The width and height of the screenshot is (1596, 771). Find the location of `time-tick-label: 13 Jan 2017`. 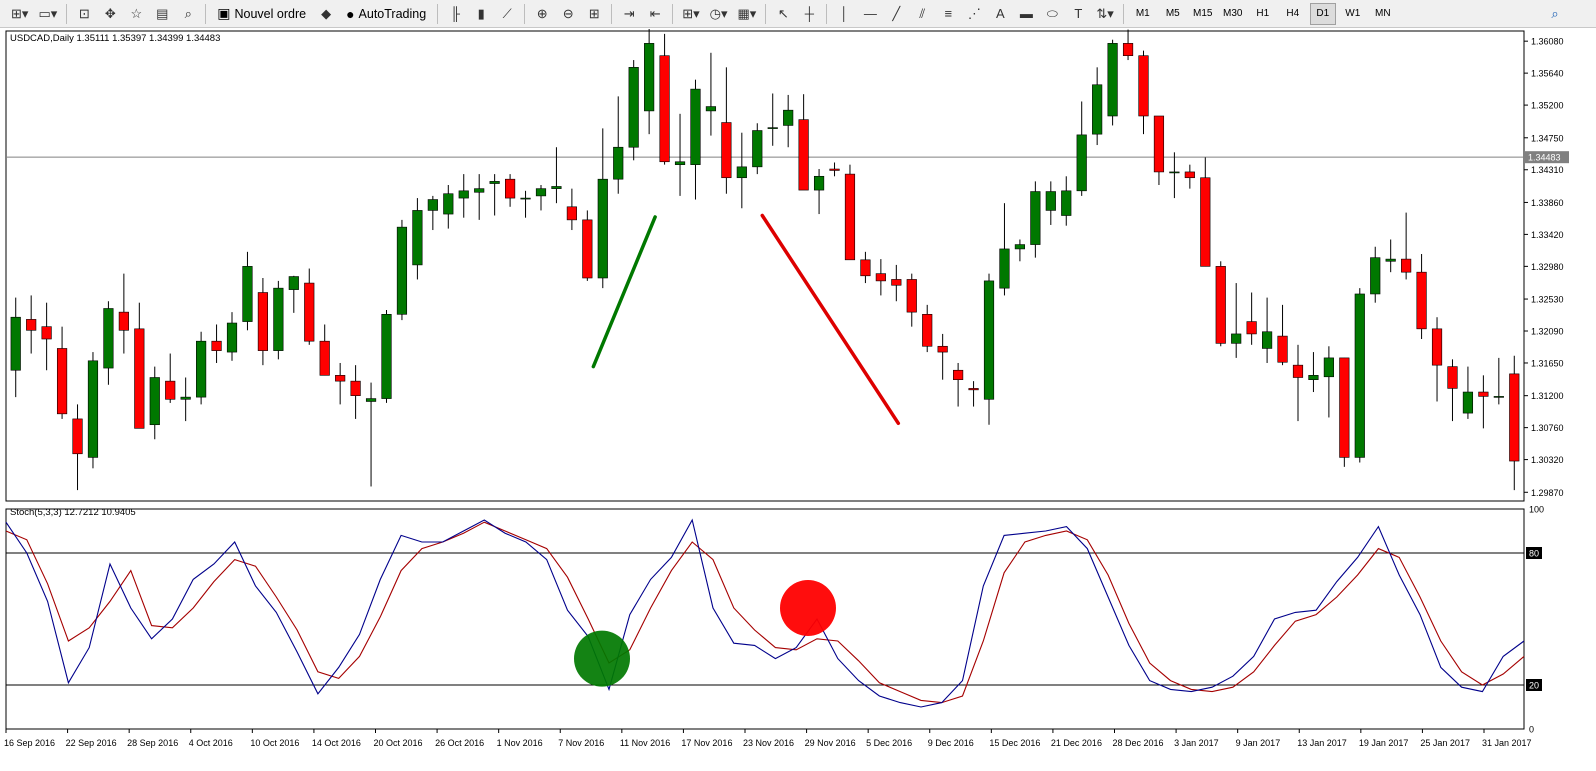

time-tick-label: 13 Jan 2017 is located at coordinates (1322, 743).